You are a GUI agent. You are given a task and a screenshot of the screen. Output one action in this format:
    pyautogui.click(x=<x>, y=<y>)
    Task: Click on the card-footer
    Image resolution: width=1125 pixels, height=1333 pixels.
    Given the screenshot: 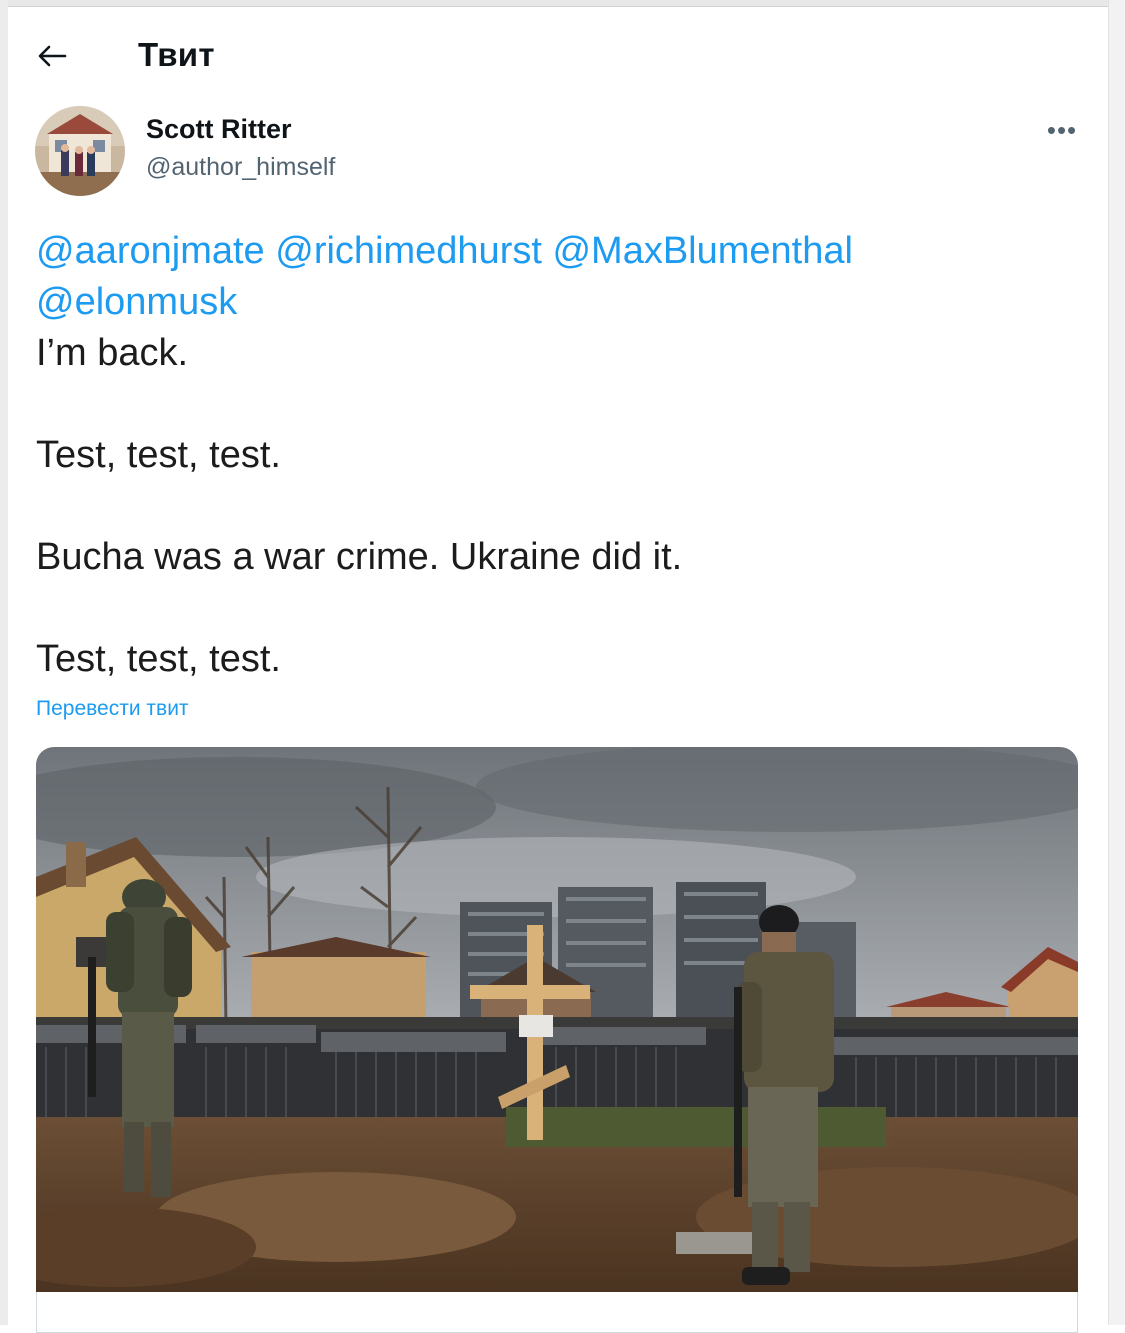 What is the action you would take?
    pyautogui.click(x=557, y=1312)
    